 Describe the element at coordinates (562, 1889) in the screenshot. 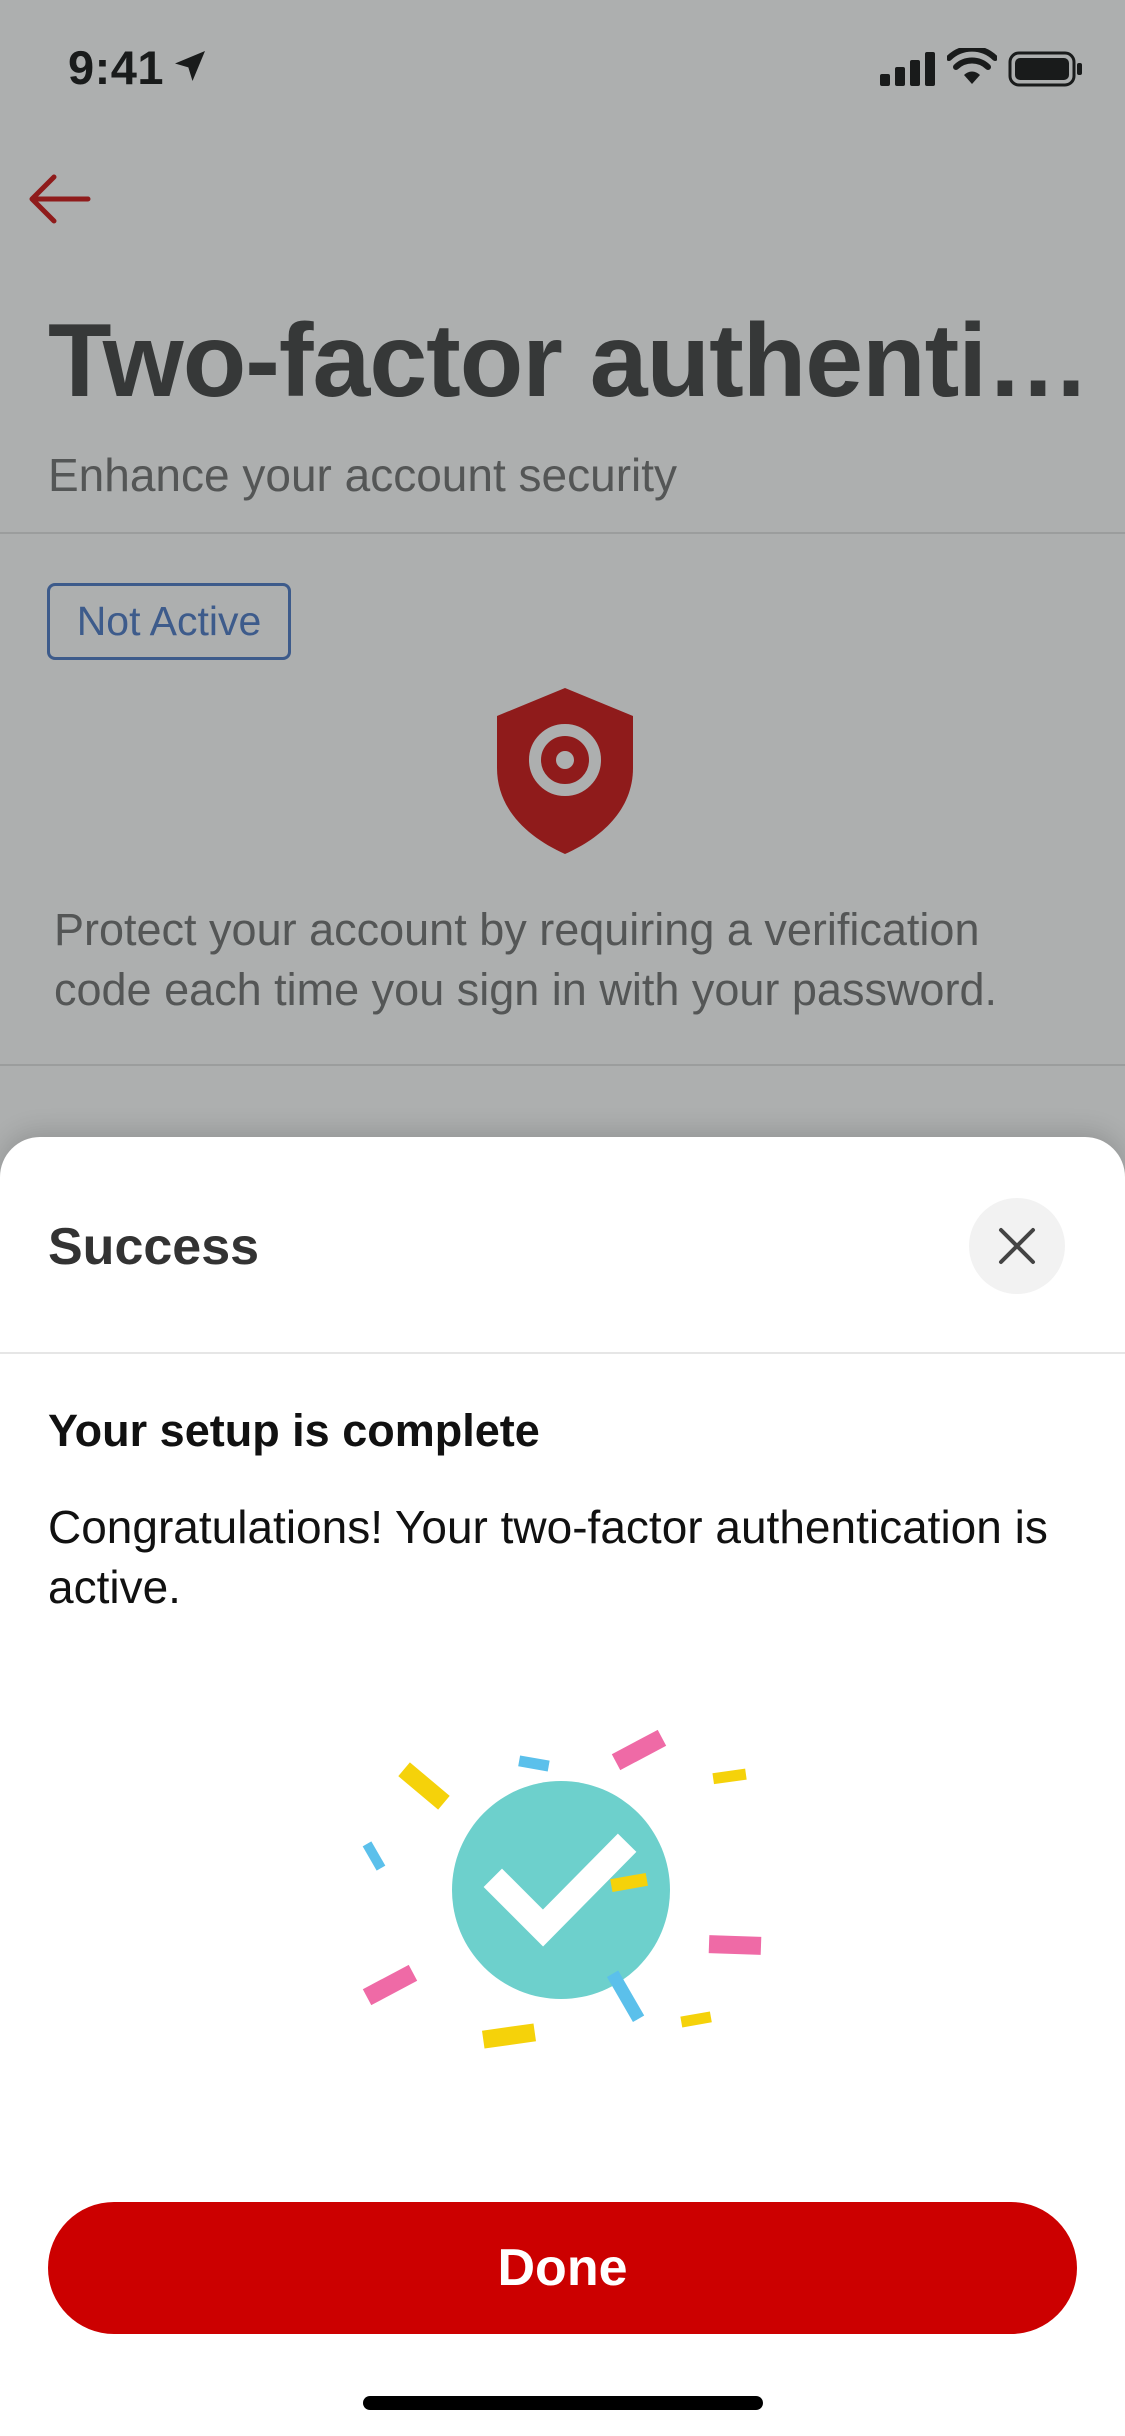

I see `success-check-icon` at that location.